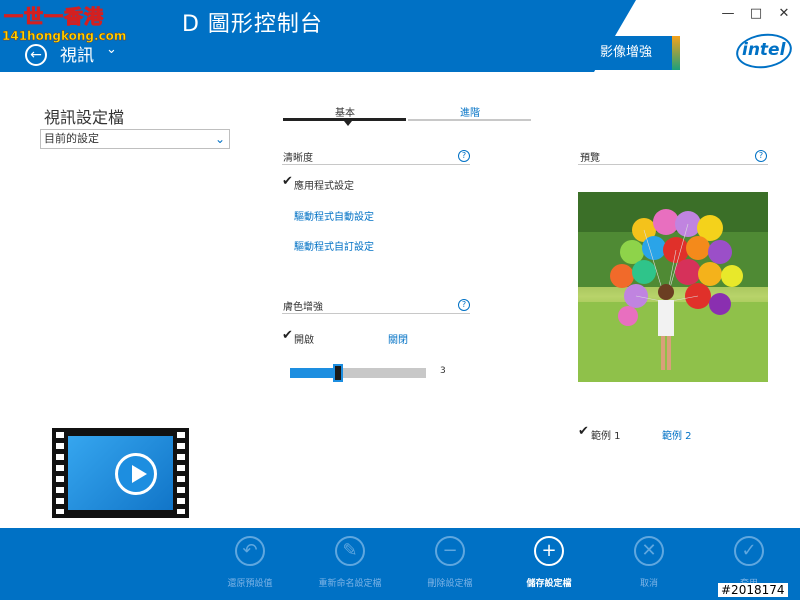 The image size is (800, 600). Describe the element at coordinates (606, 434) in the screenshot. I see `sample-1: 範例 1` at that location.